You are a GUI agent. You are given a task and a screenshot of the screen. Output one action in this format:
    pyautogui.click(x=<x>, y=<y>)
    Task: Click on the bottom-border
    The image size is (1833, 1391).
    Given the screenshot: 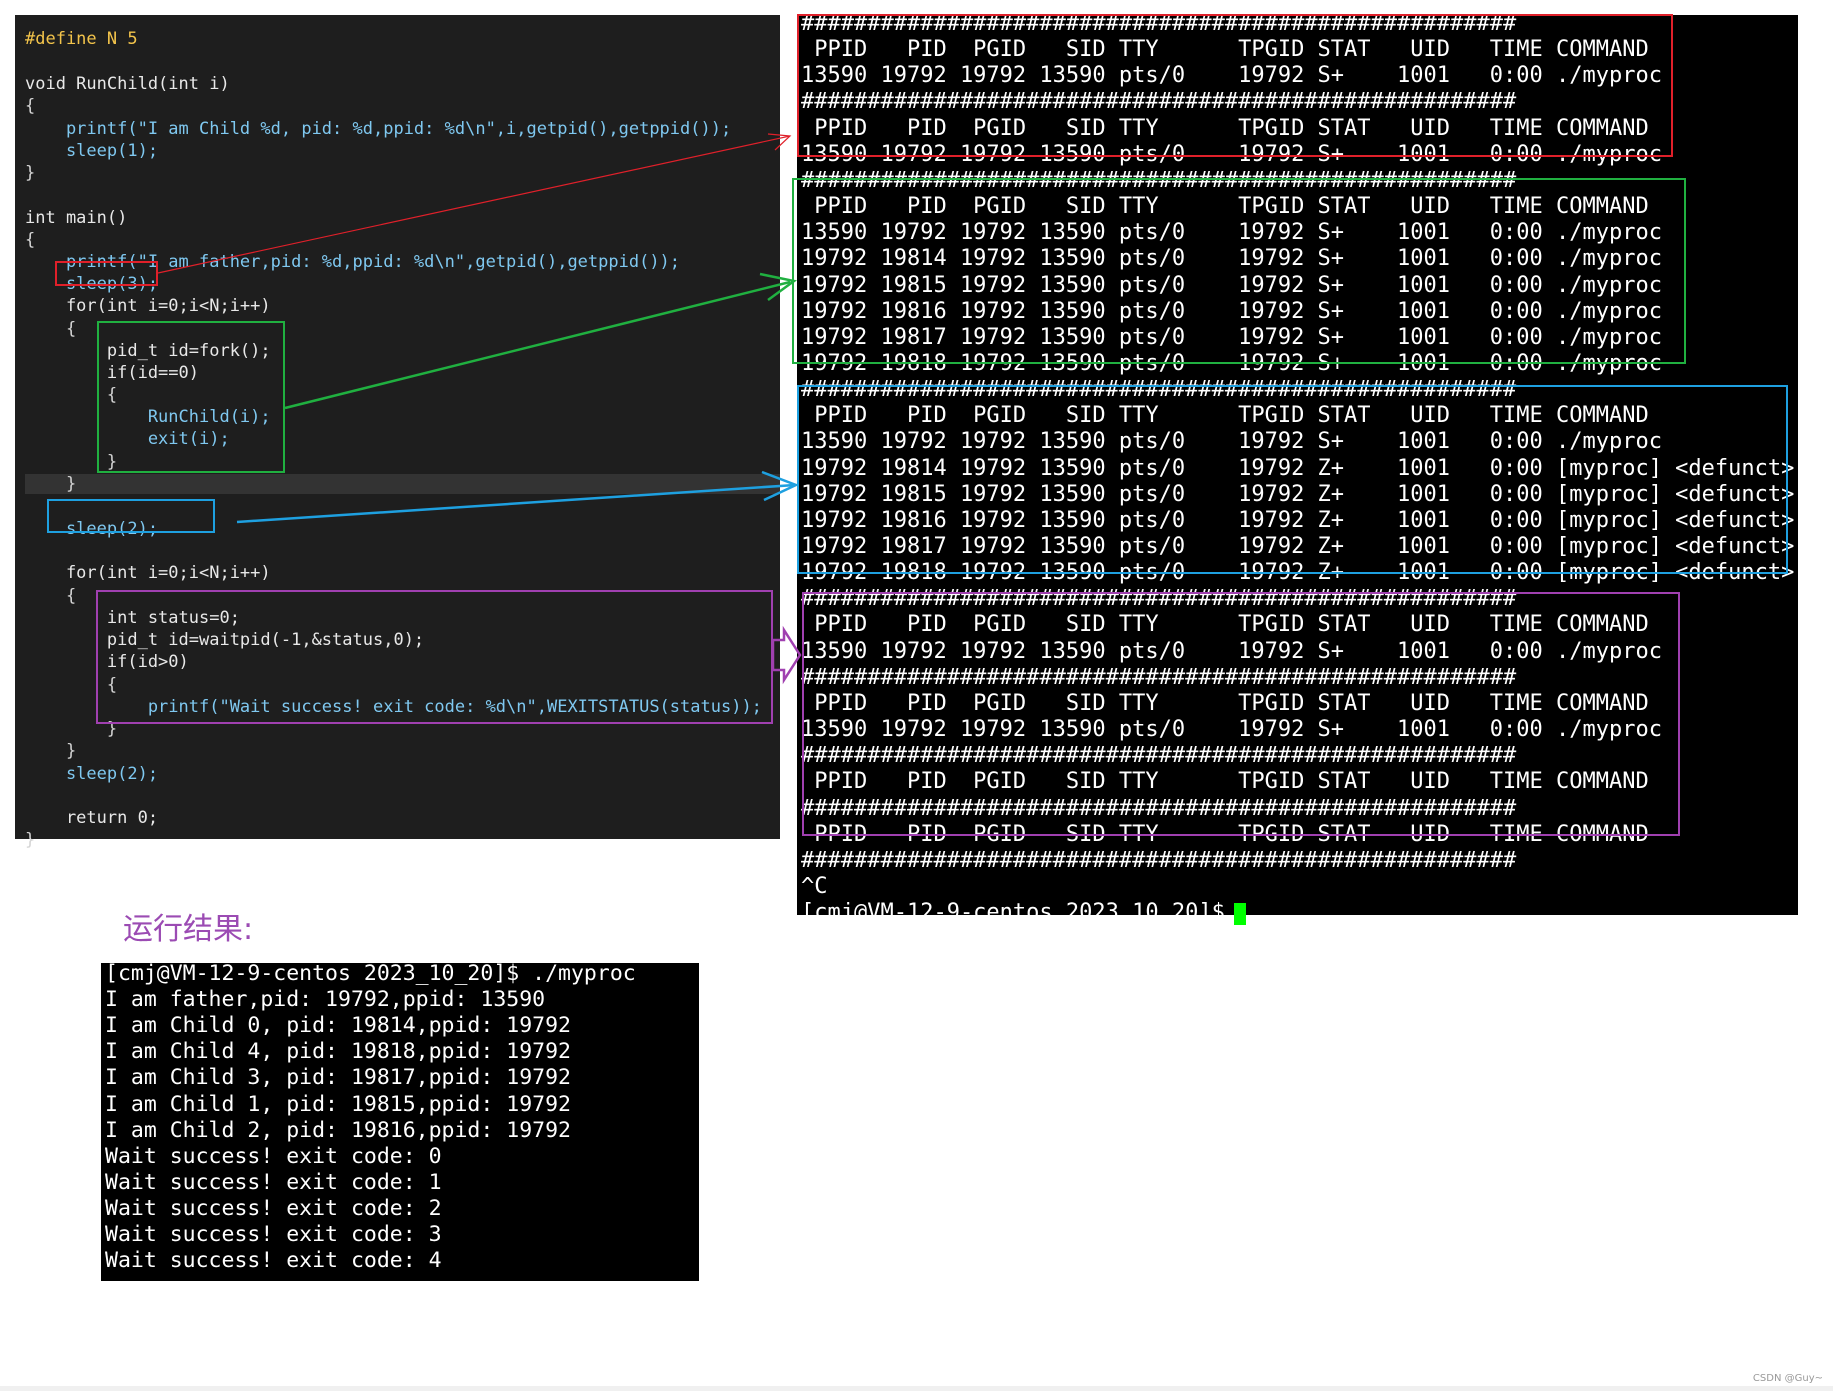 What is the action you would take?
    pyautogui.click(x=916, y=1388)
    